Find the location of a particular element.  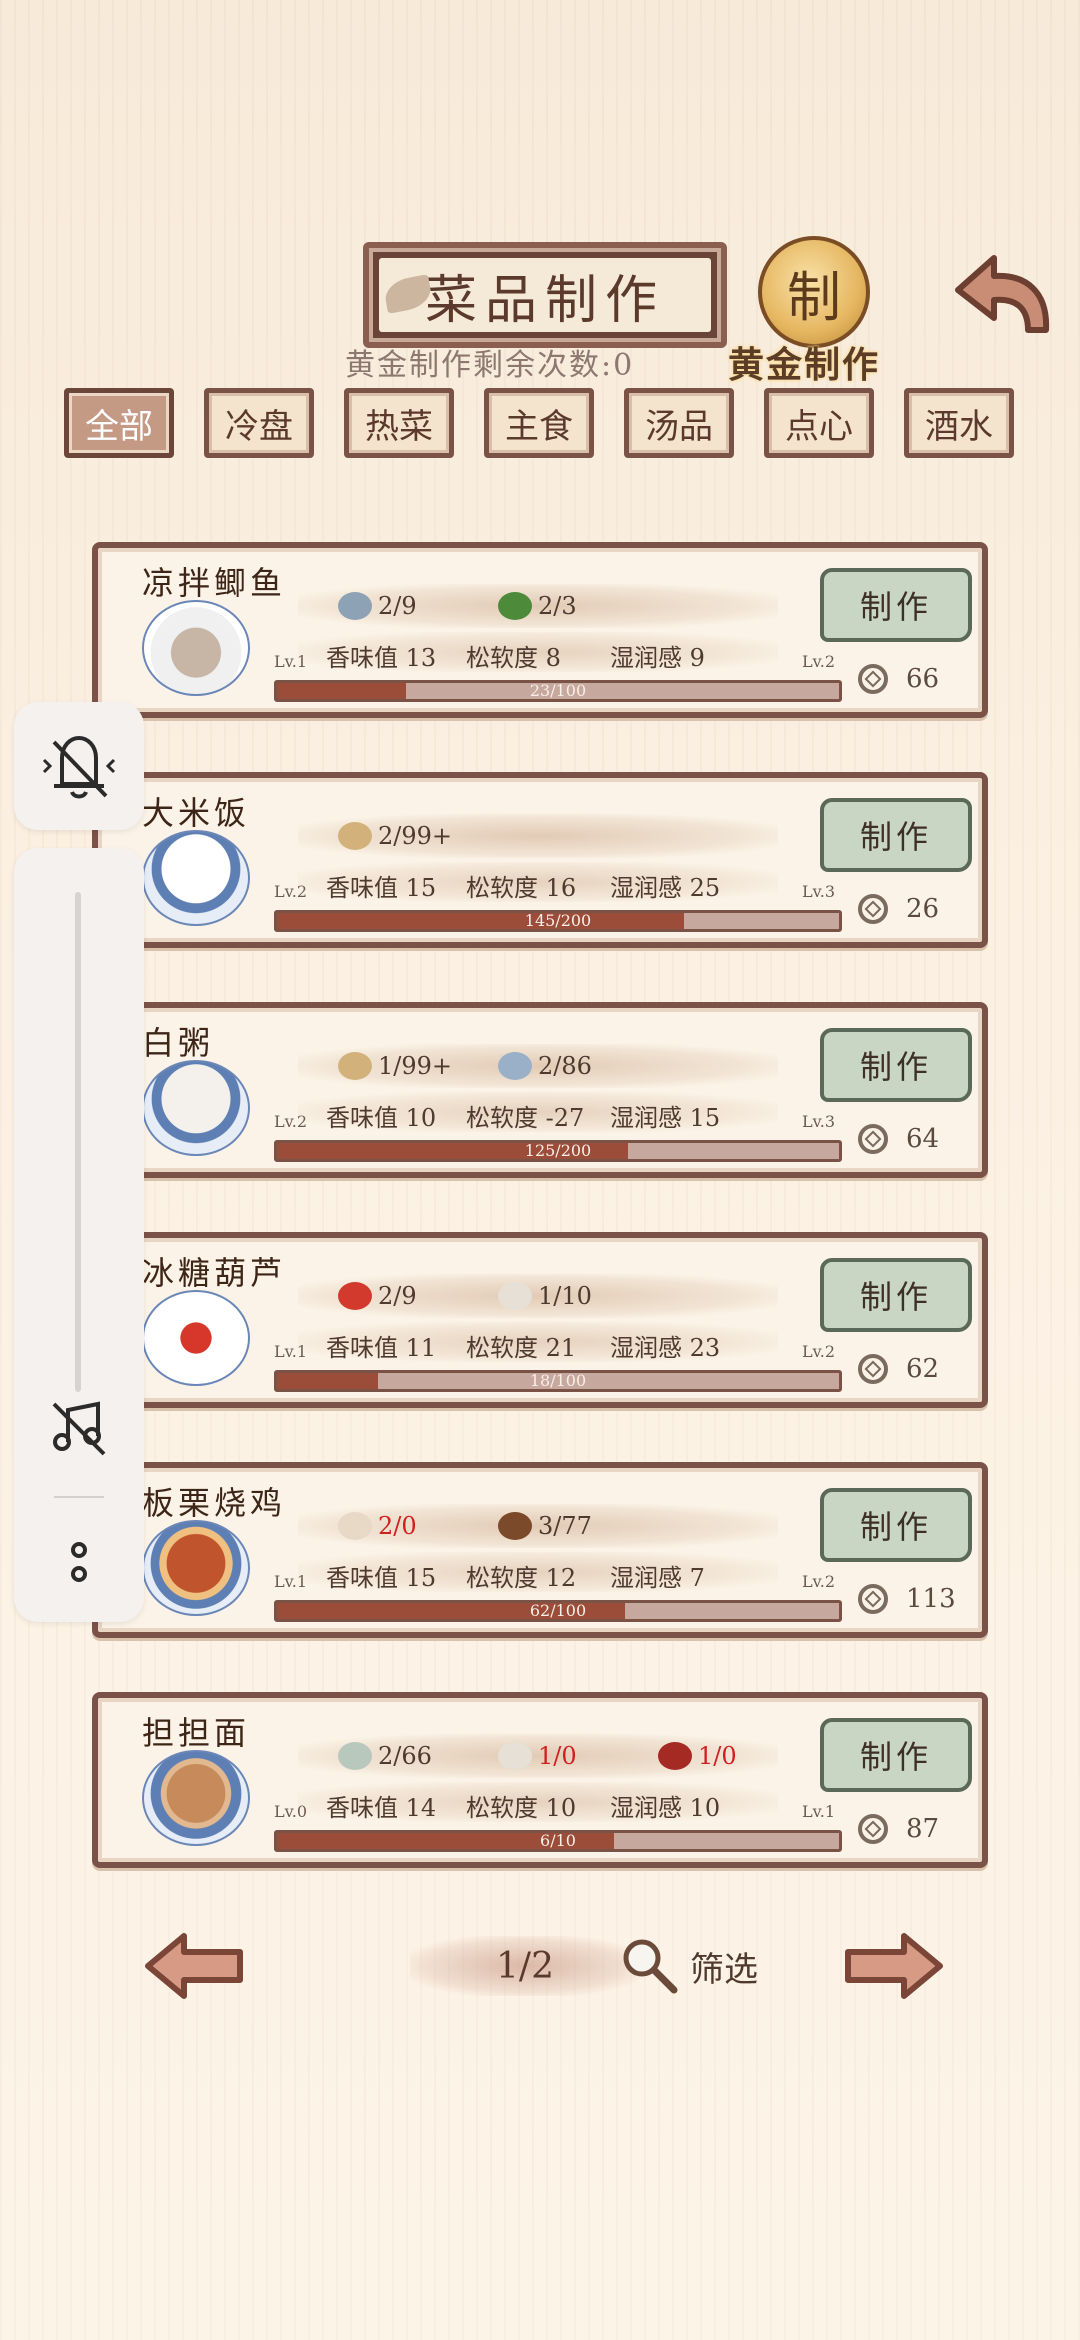

vibrate-toggle-panel is located at coordinates (79, 766).